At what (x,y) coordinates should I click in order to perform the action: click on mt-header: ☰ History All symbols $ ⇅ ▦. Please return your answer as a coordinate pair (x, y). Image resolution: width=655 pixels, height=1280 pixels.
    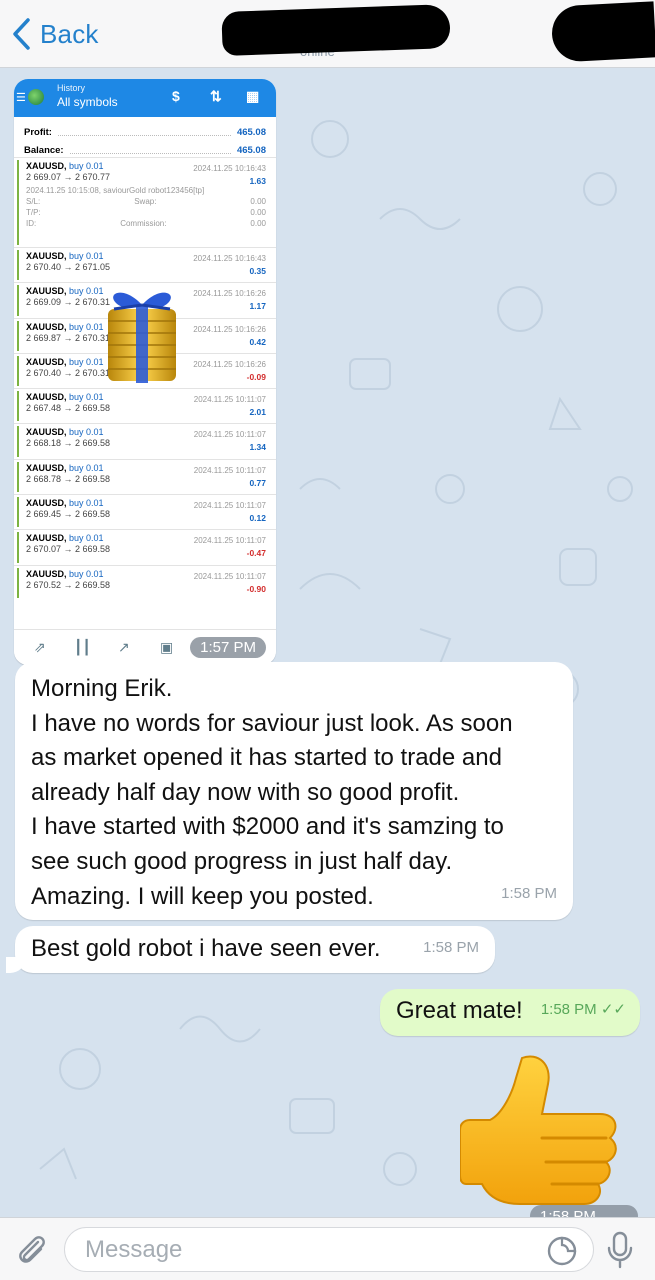
    Looking at the image, I should click on (145, 98).